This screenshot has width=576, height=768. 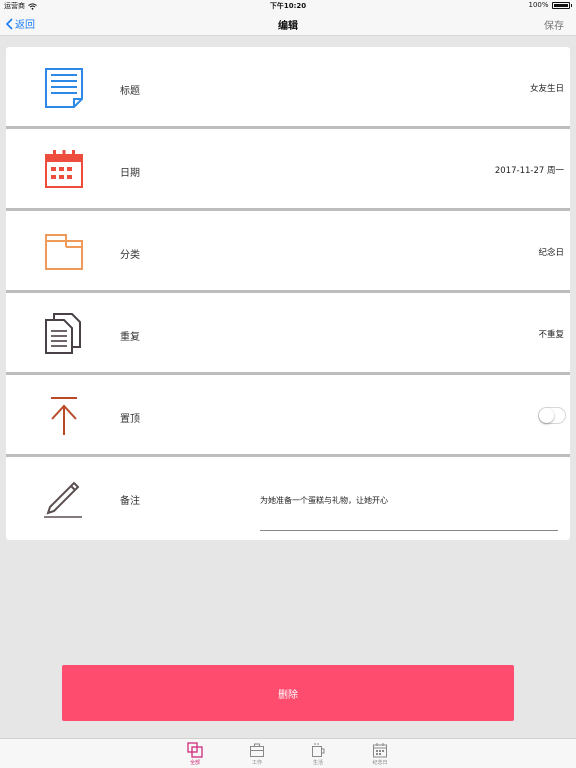 I want to click on category-label: 分类, so click(x=130, y=255).